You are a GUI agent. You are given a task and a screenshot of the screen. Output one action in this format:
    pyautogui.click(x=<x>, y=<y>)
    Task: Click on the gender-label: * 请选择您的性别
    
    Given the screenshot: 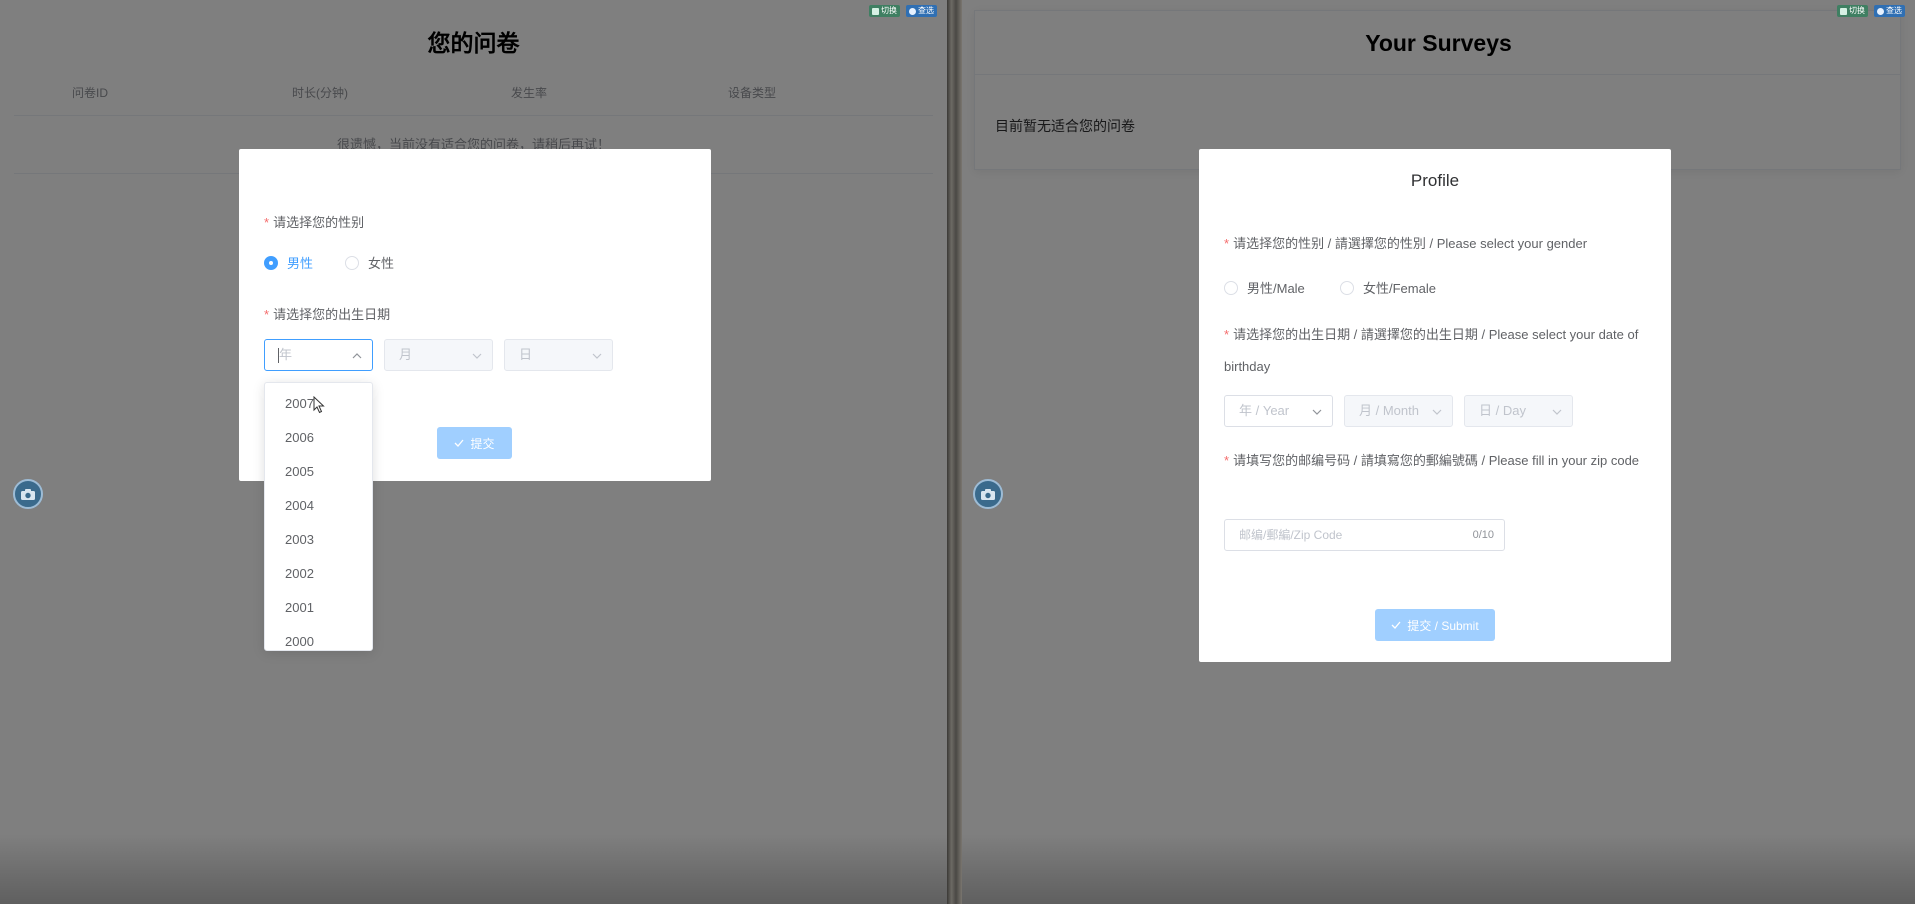 What is the action you would take?
    pyautogui.click(x=314, y=222)
    